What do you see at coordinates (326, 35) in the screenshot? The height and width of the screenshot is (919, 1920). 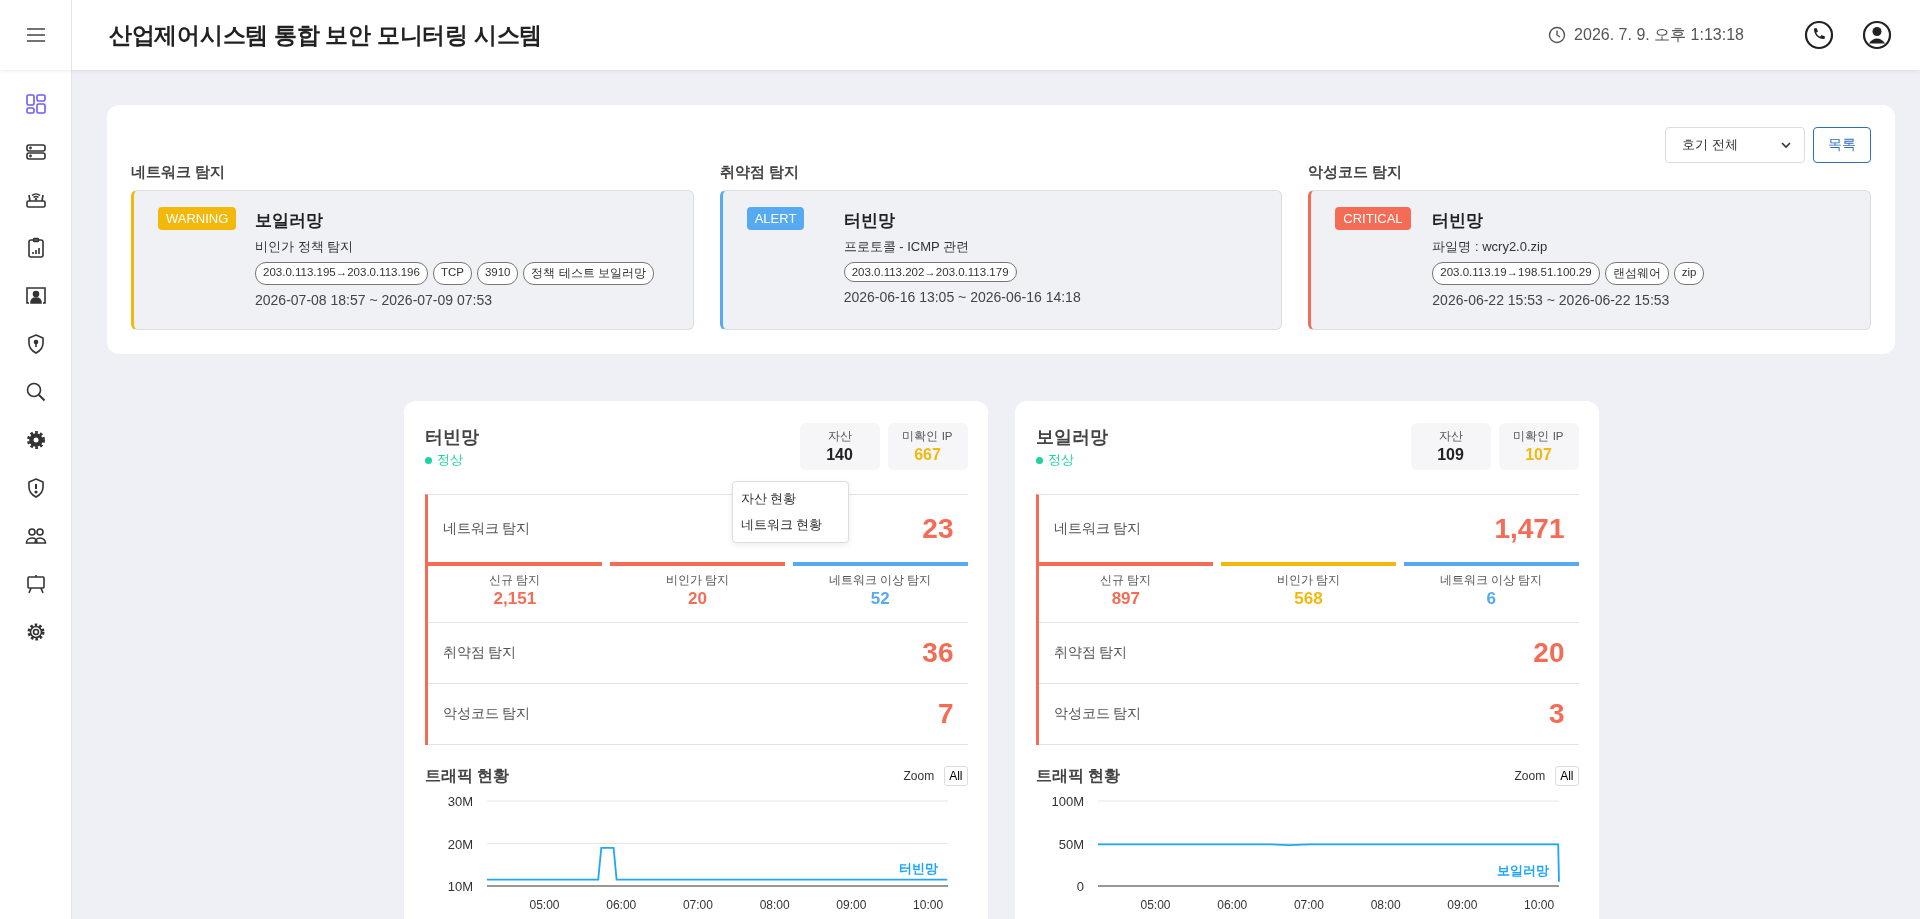 I see `app-title: 산업제어시스템 통합 보안 모니터링 시스템` at bounding box center [326, 35].